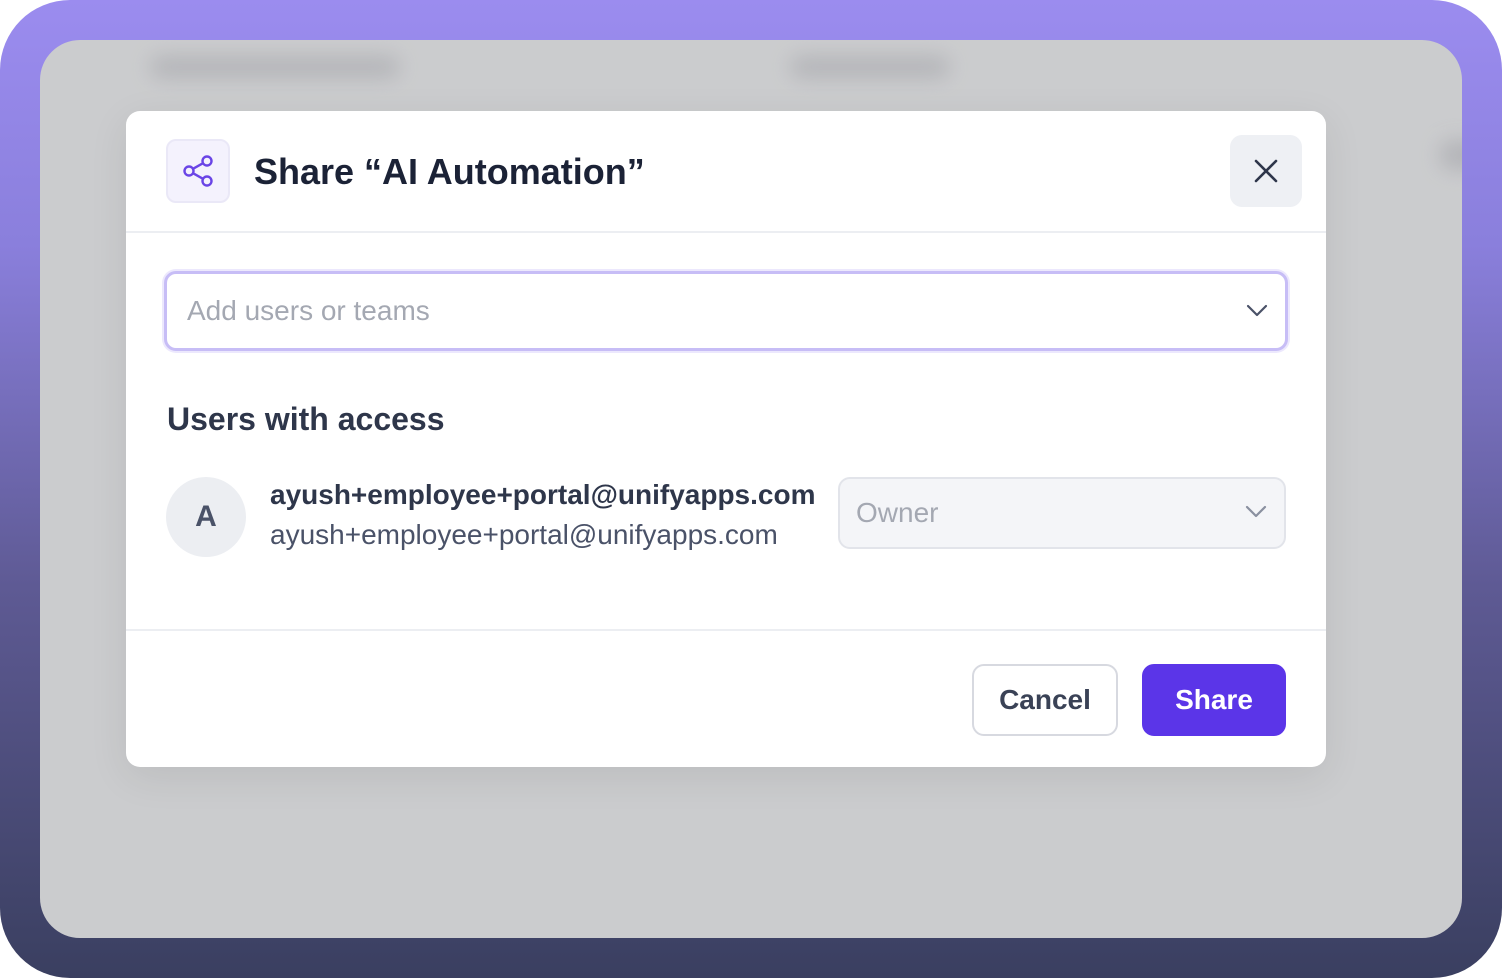 This screenshot has width=1502, height=978. What do you see at coordinates (198, 171) in the screenshot?
I see `share-icon` at bounding box center [198, 171].